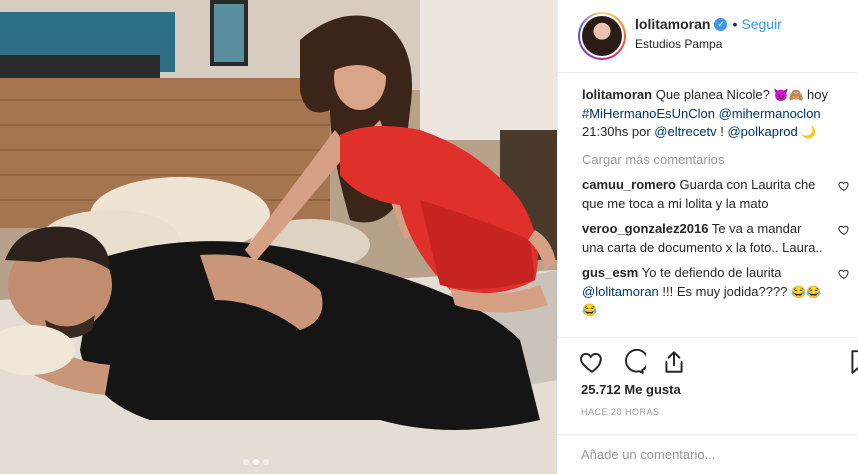 This screenshot has width=858, height=474. I want to click on comment-text: Yo te defiendo de laurita, so click(711, 272).